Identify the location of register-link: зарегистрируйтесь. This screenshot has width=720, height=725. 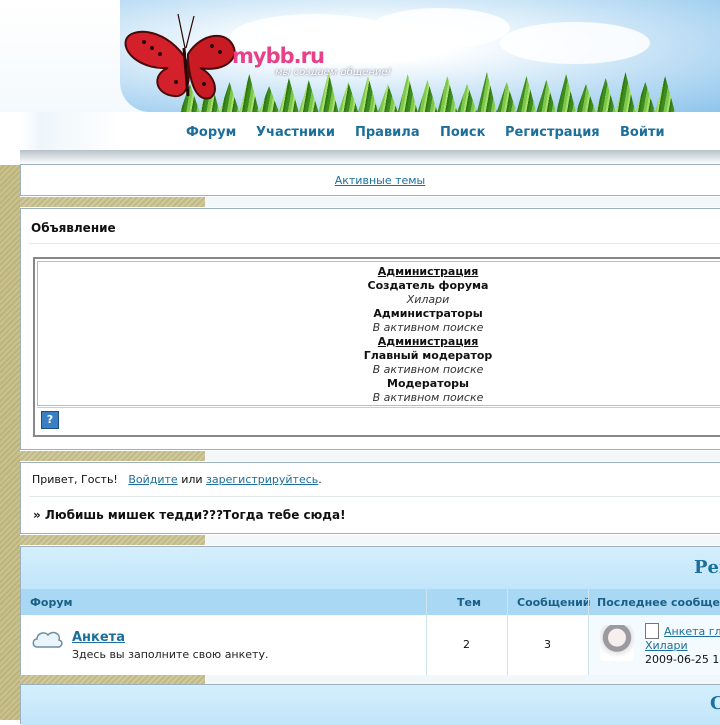
(262, 479).